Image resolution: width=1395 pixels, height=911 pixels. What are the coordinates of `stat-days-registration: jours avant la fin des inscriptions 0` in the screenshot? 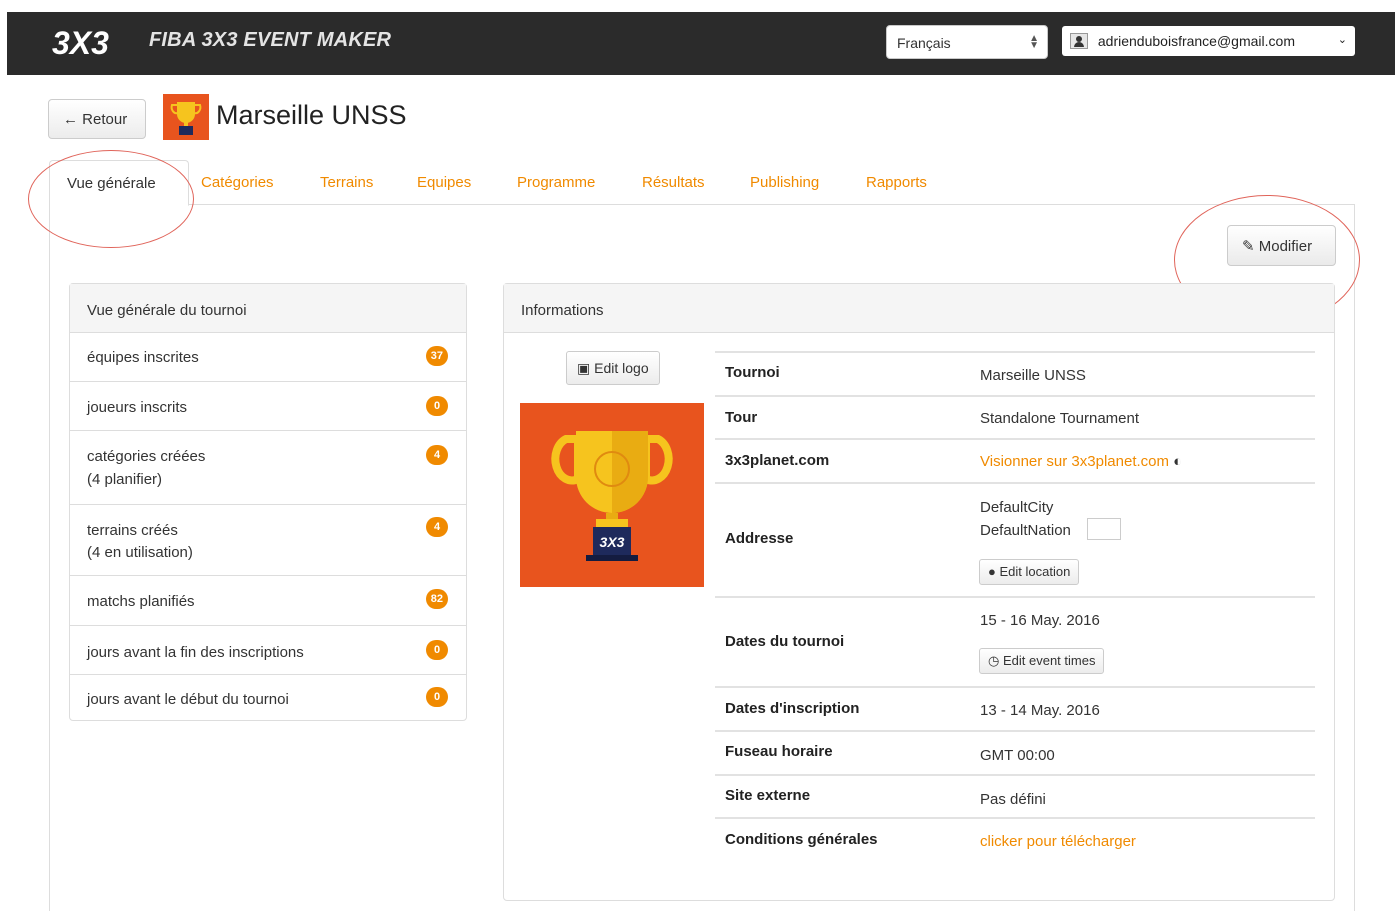 It's located at (268, 649).